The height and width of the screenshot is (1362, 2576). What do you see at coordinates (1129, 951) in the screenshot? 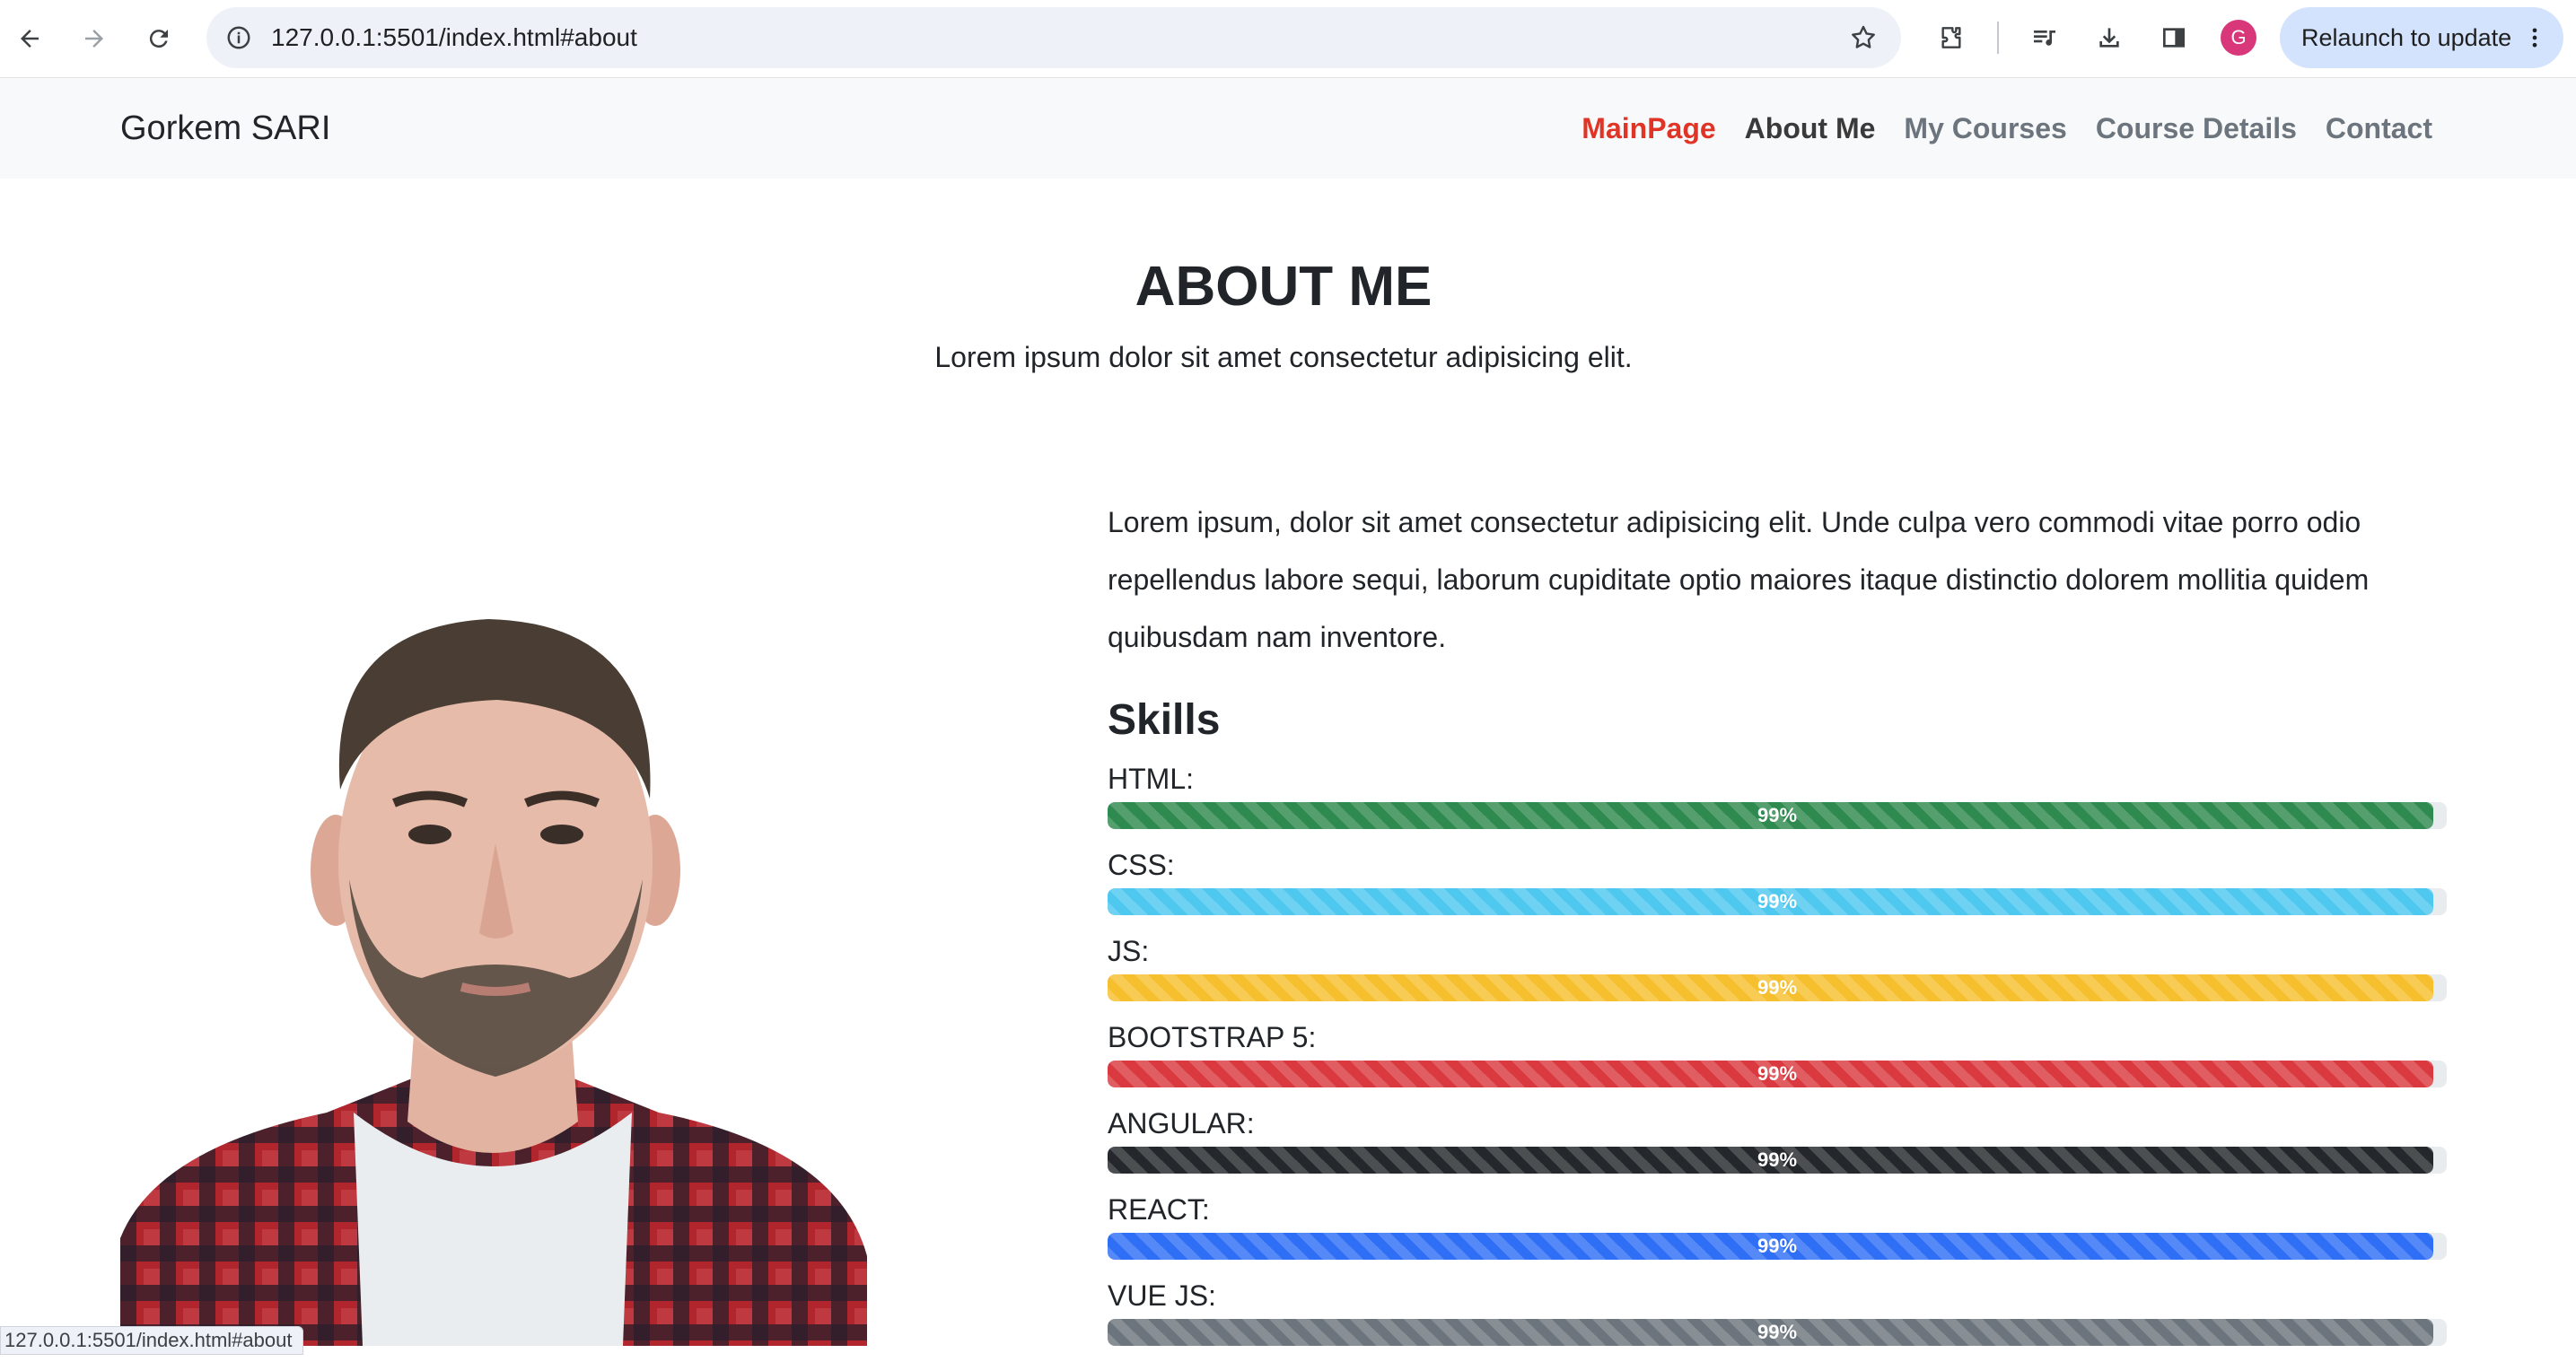
I see `skill-label: JS:` at bounding box center [1129, 951].